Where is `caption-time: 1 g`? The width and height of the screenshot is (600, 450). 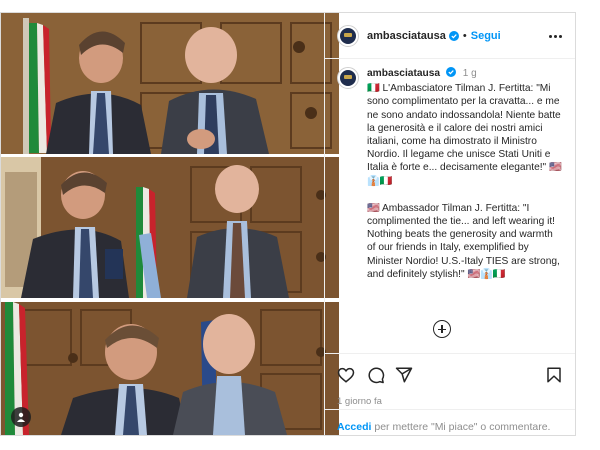 caption-time: 1 g is located at coordinates (469, 73).